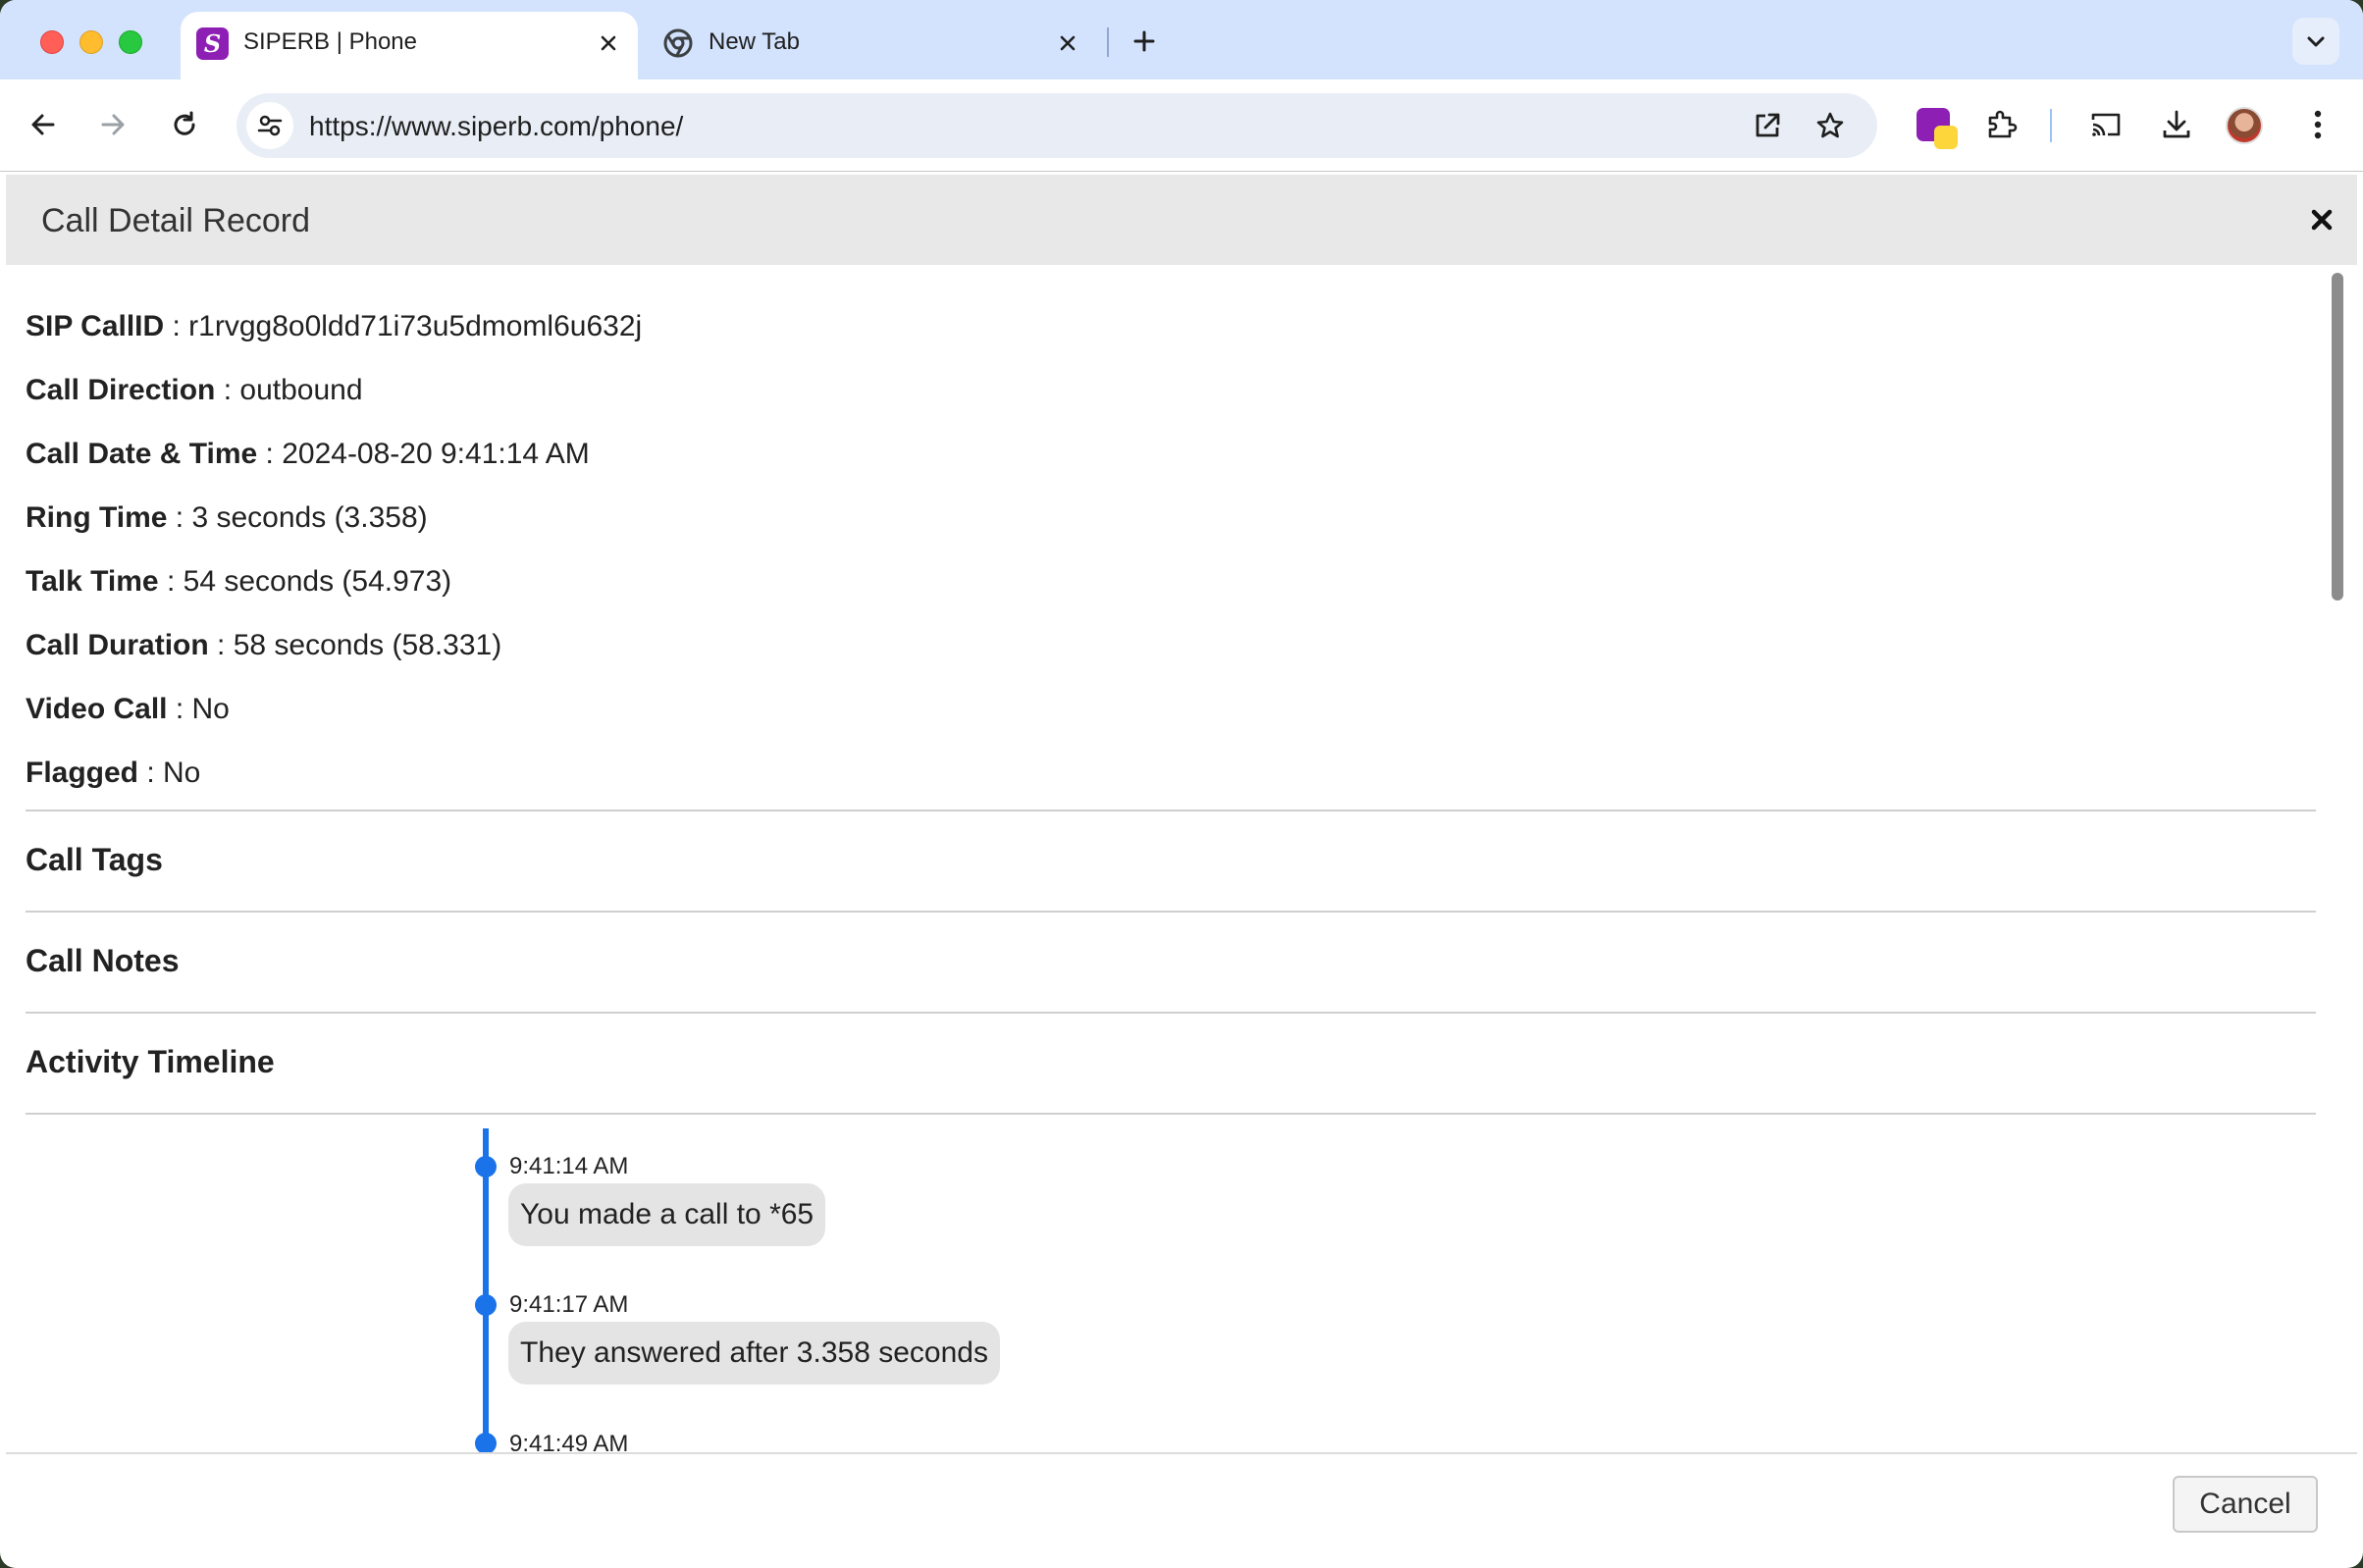 The height and width of the screenshot is (1568, 2363). I want to click on field-call-date-time: Call Date & Time : 2024-08-20 9:41:14 AM, so click(308, 454).